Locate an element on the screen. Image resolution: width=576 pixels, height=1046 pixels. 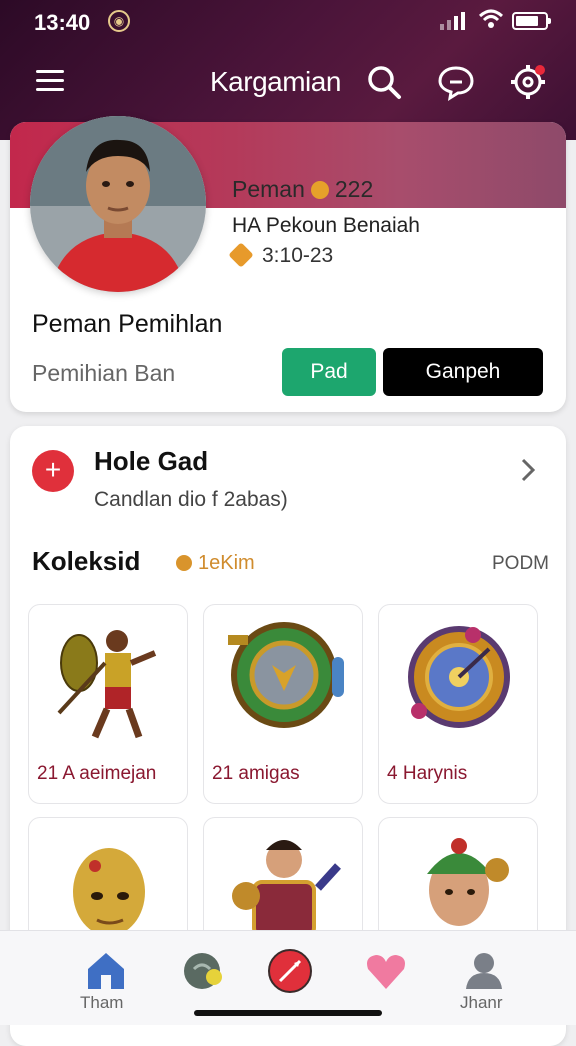
profile-icon is located at coordinates (484, 971).